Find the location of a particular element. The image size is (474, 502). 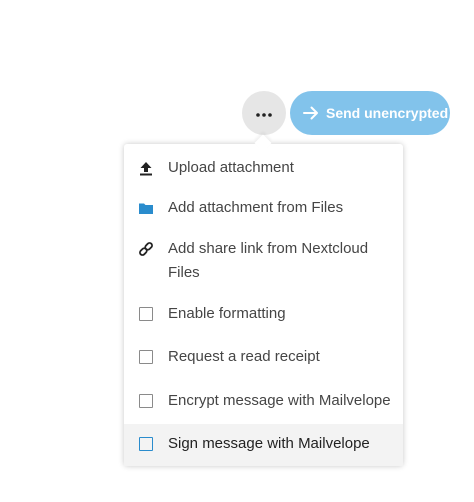

arrow-right-icon is located at coordinates (311, 113).